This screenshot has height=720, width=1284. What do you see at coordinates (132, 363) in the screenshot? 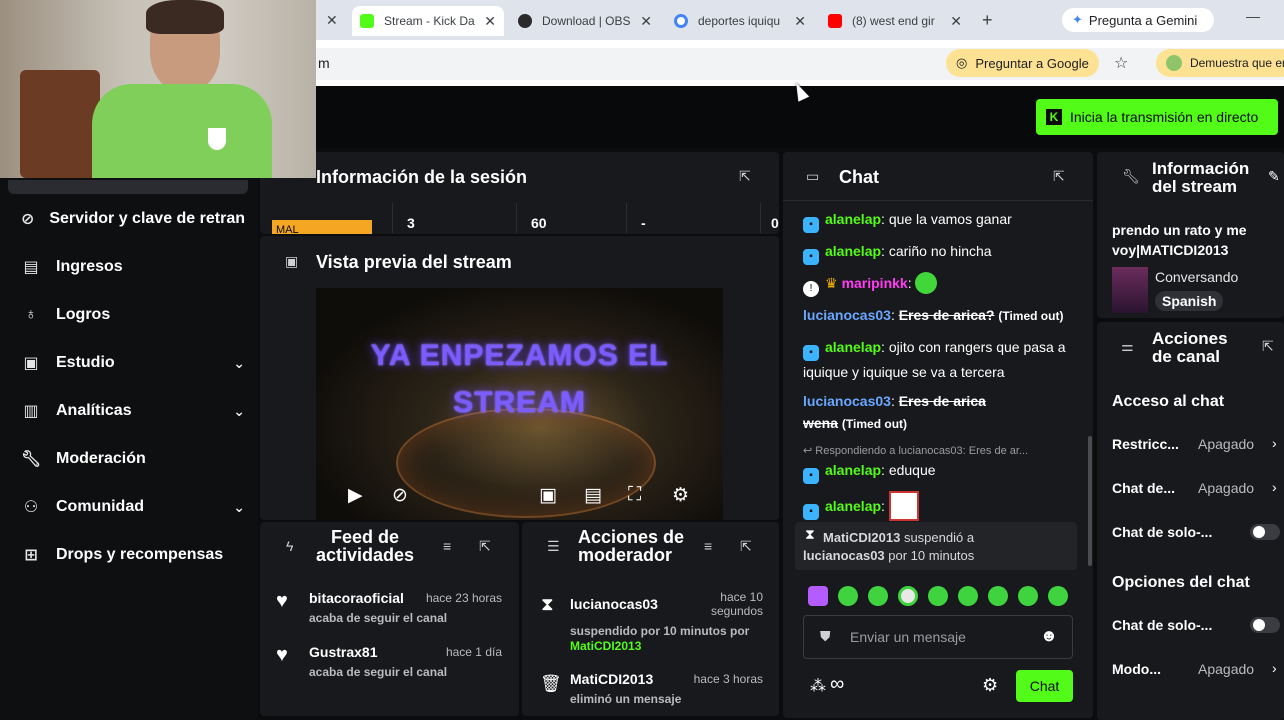
I see `sidebar-item-estudio: ▣ Estudio ⌄` at bounding box center [132, 363].